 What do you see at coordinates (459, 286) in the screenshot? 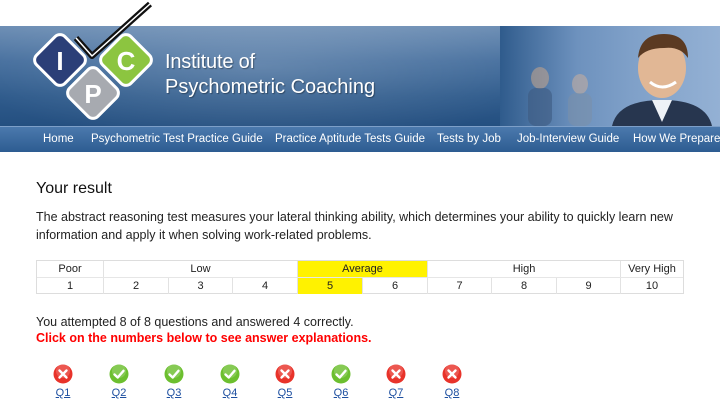
I see `scale-number: 7` at bounding box center [459, 286].